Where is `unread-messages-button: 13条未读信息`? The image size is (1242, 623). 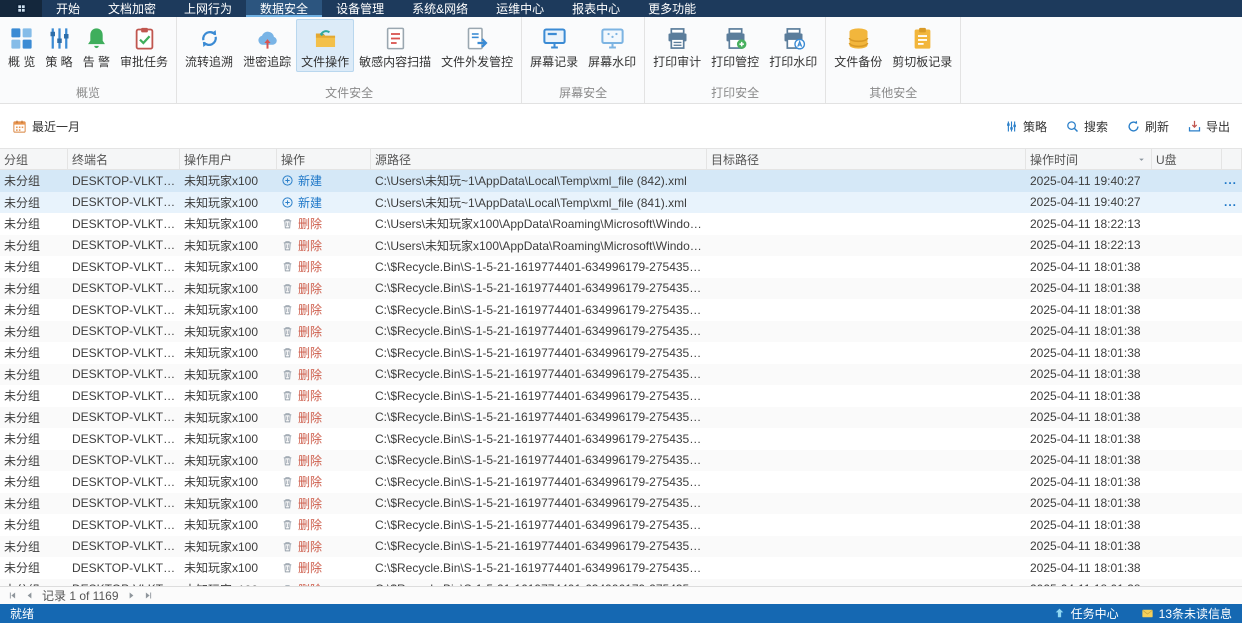 unread-messages-button: 13条未读信息 is located at coordinates (1186, 613).